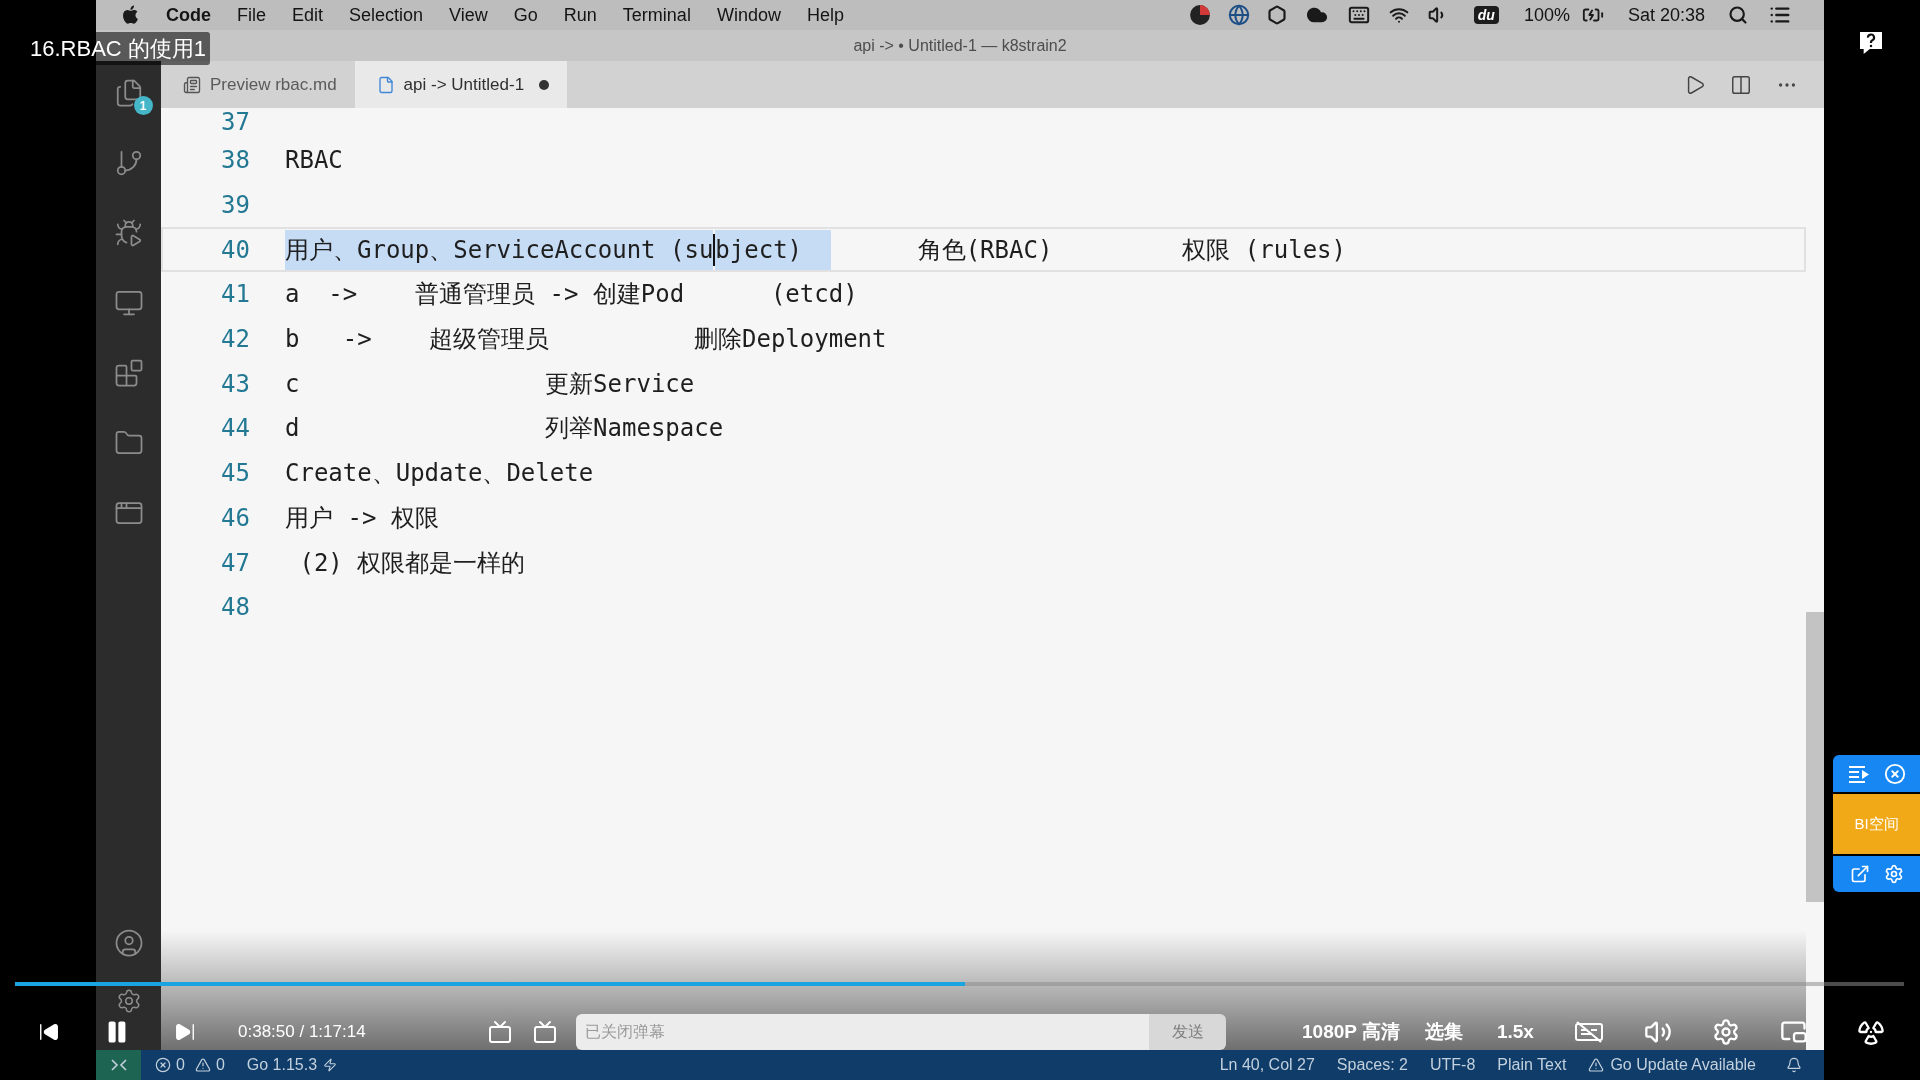 Image resolution: width=1920 pixels, height=1080 pixels. What do you see at coordinates (461, 84) in the screenshot?
I see `editor-tab: api -> Untitled-1` at bounding box center [461, 84].